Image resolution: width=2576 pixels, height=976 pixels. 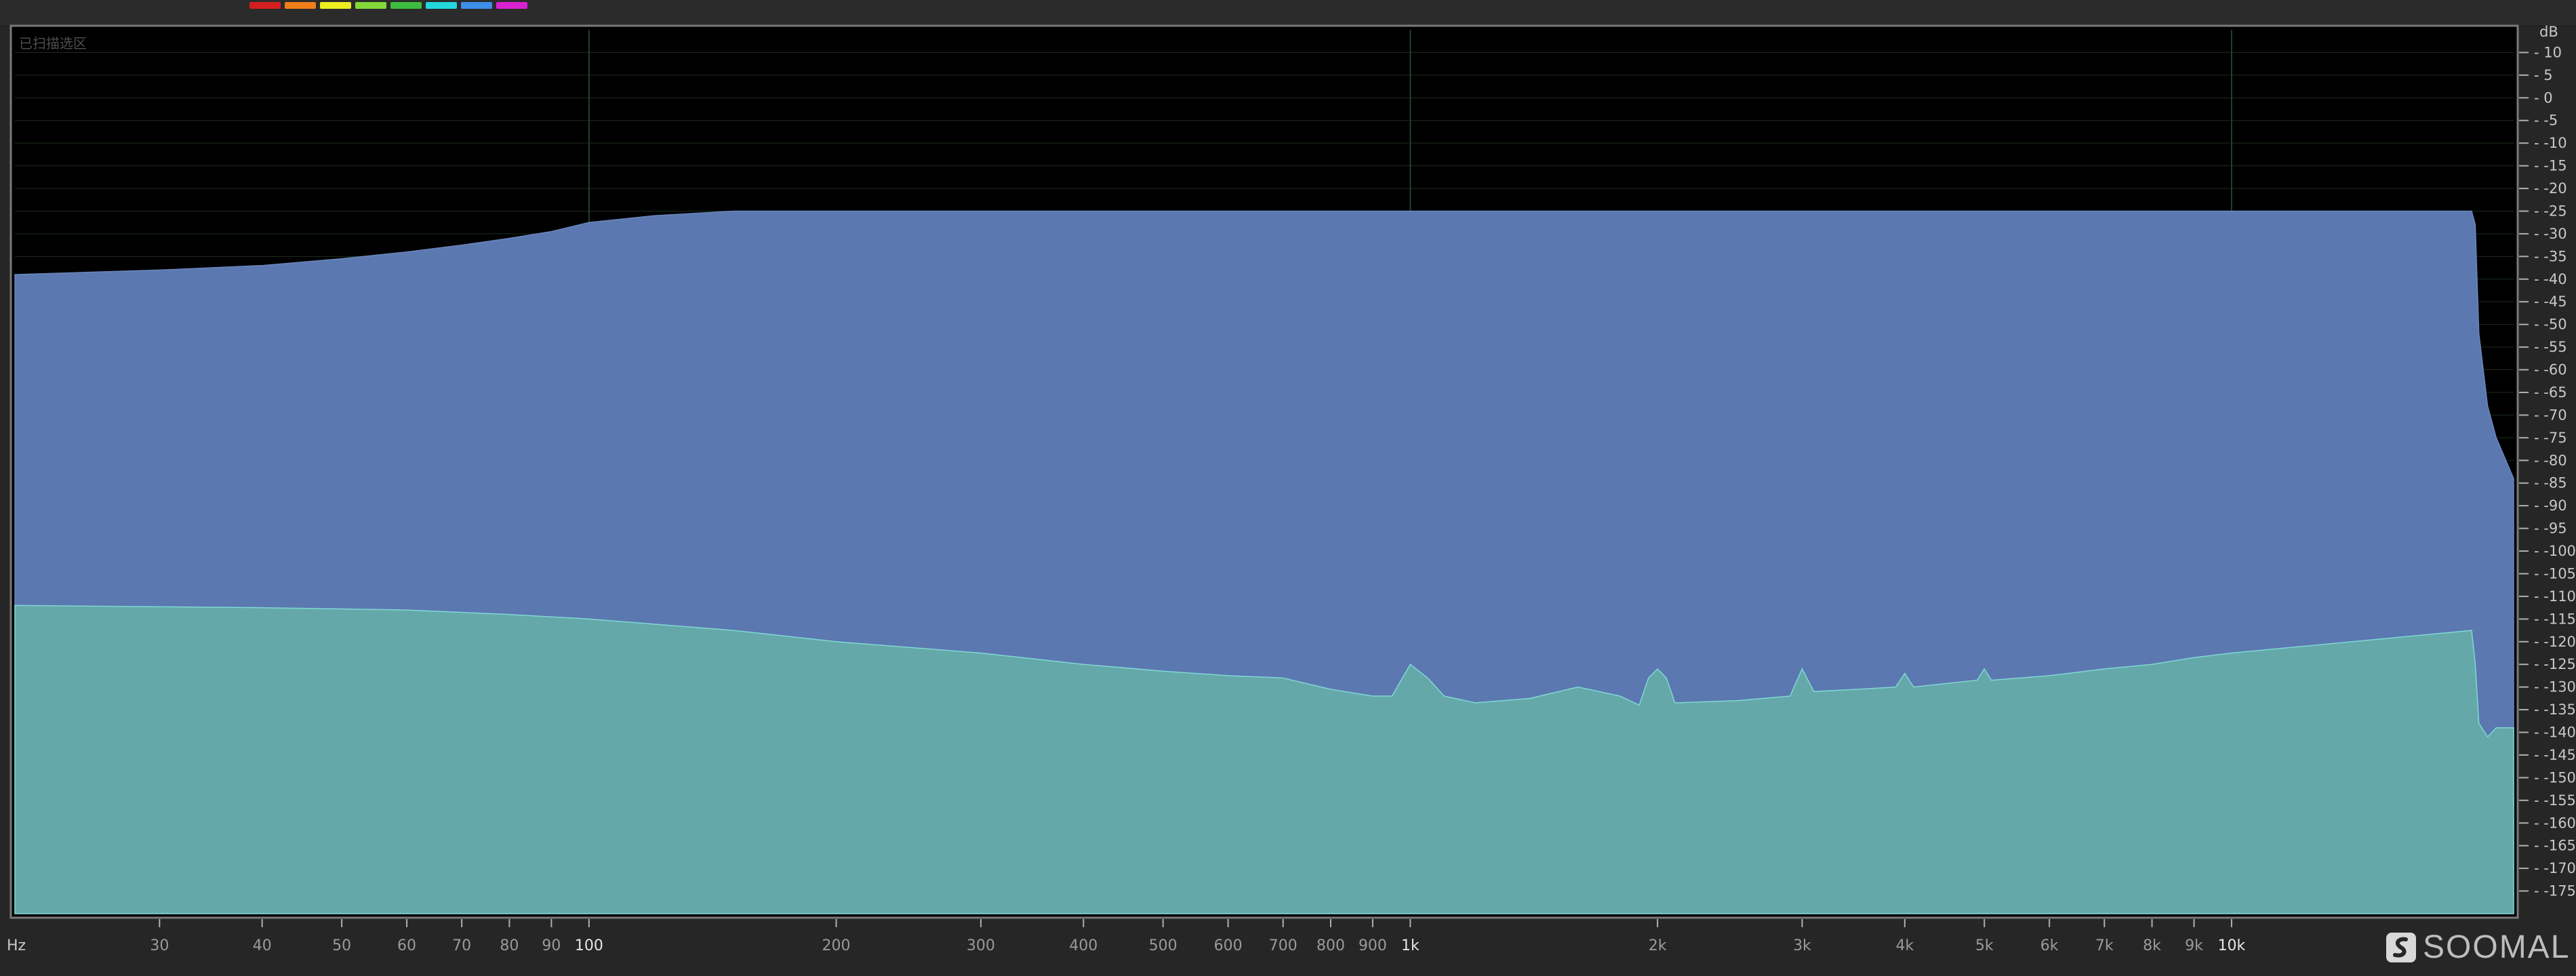 I want to click on scanned-selection-label: 已扫描选区, so click(x=53, y=43).